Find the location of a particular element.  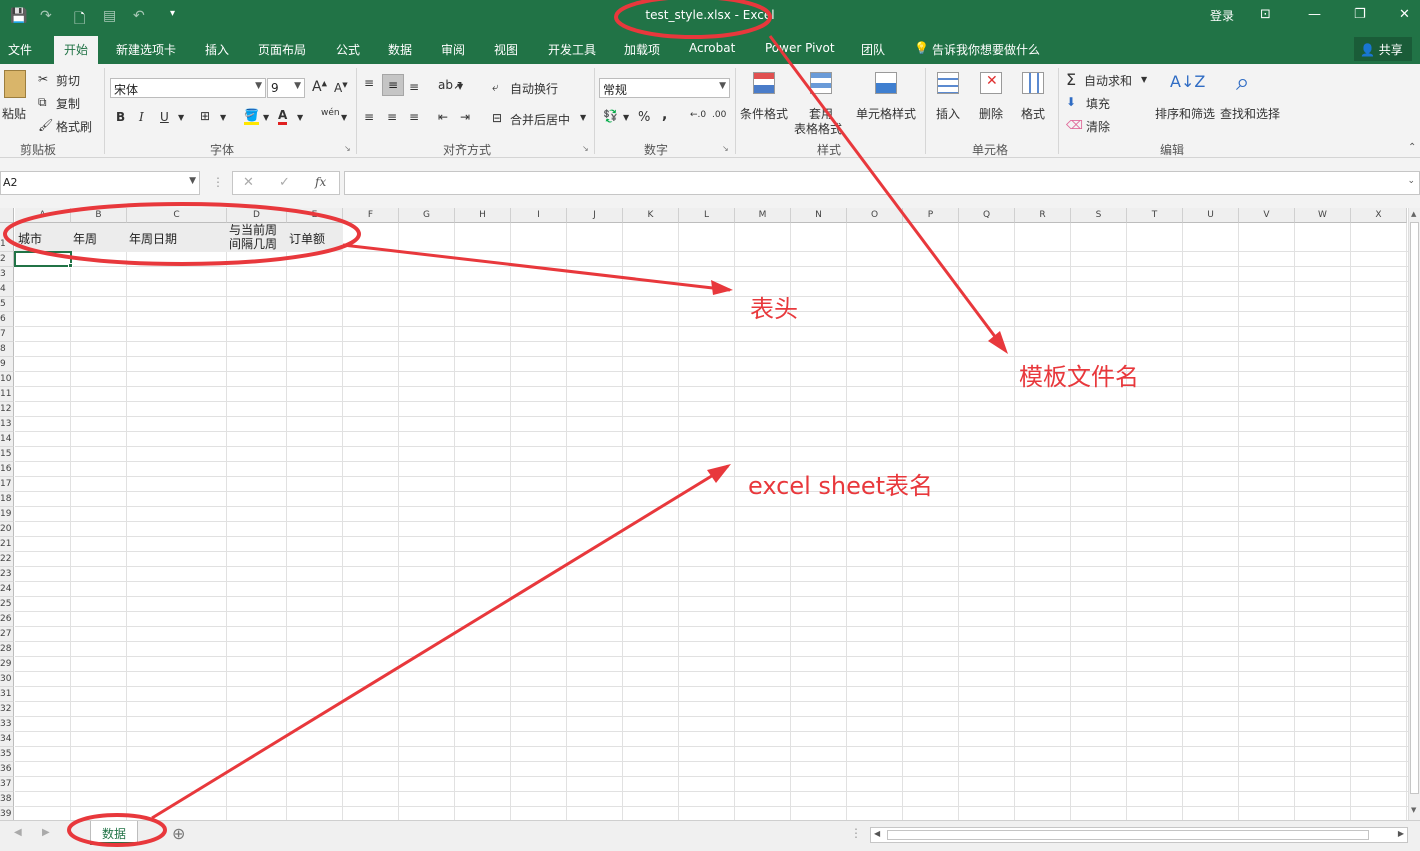

menu-page-layout: 页面布局 is located at coordinates (282, 49).